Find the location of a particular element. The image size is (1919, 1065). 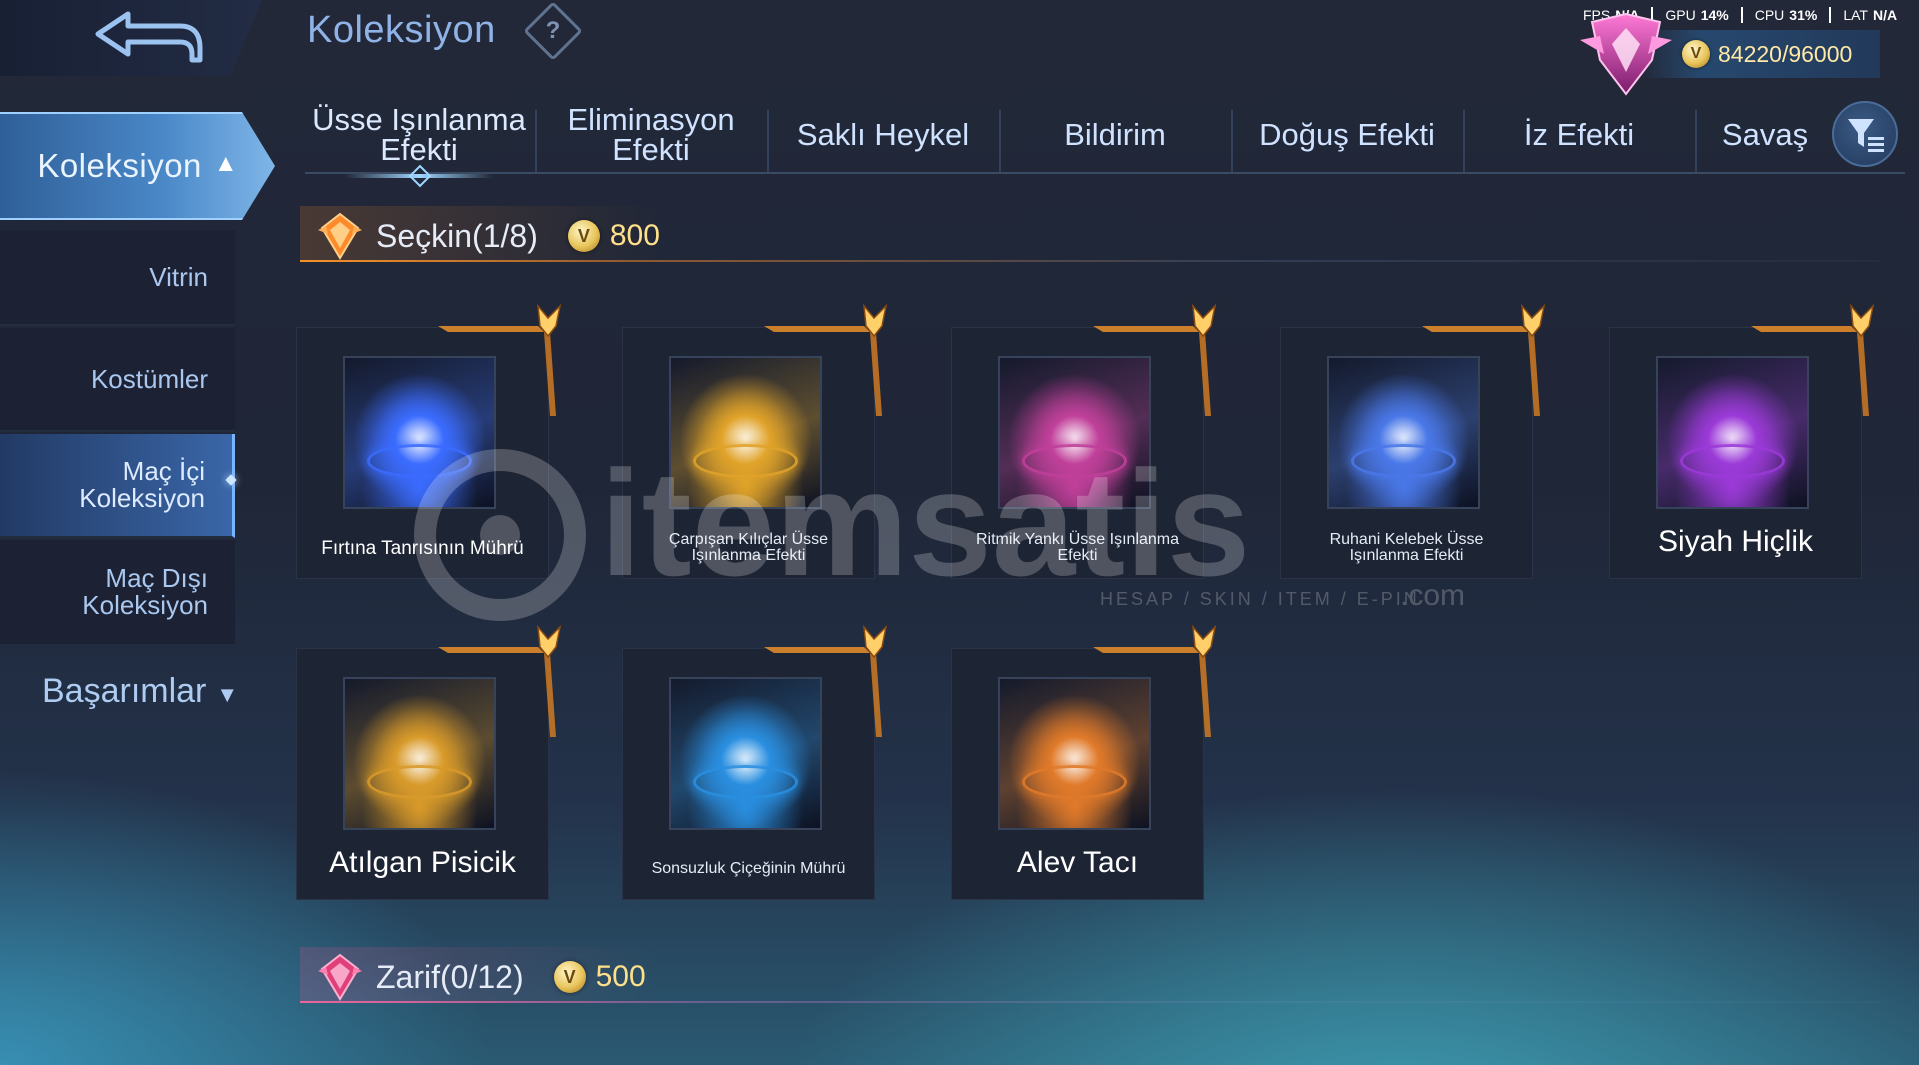

sidebar-item-mac-ici-koleksiyon: Maç İçi Koleksiyon is located at coordinates (117, 486).